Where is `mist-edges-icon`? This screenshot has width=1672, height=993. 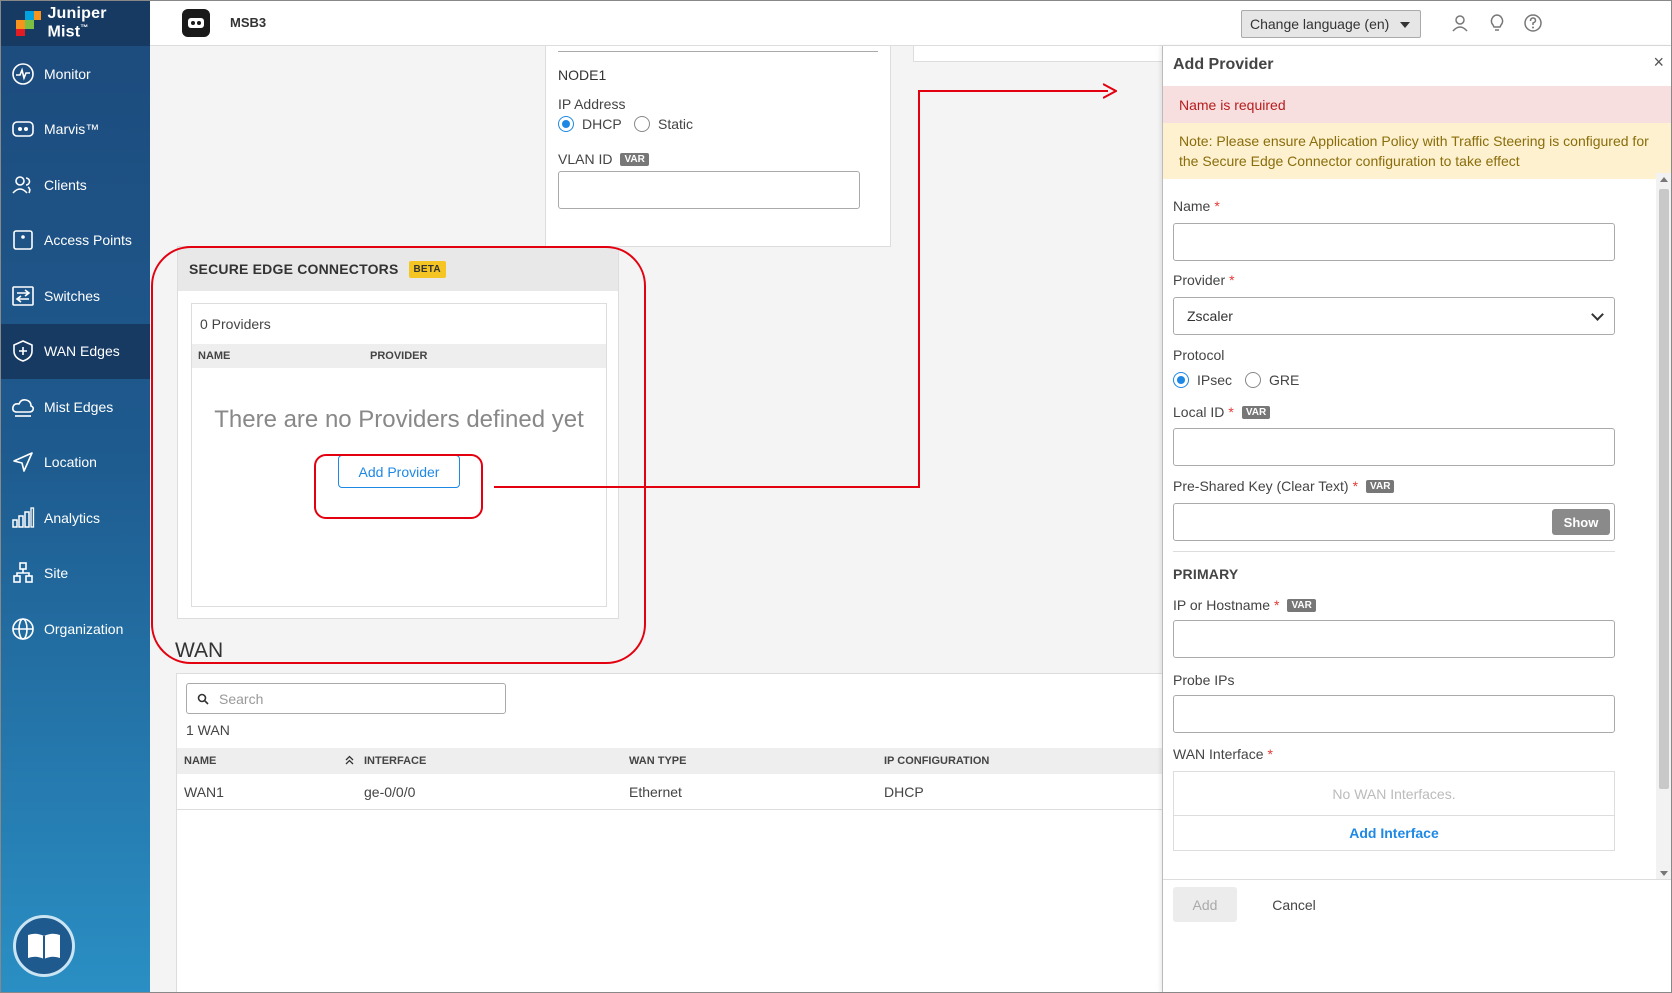 mist-edges-icon is located at coordinates (23, 407).